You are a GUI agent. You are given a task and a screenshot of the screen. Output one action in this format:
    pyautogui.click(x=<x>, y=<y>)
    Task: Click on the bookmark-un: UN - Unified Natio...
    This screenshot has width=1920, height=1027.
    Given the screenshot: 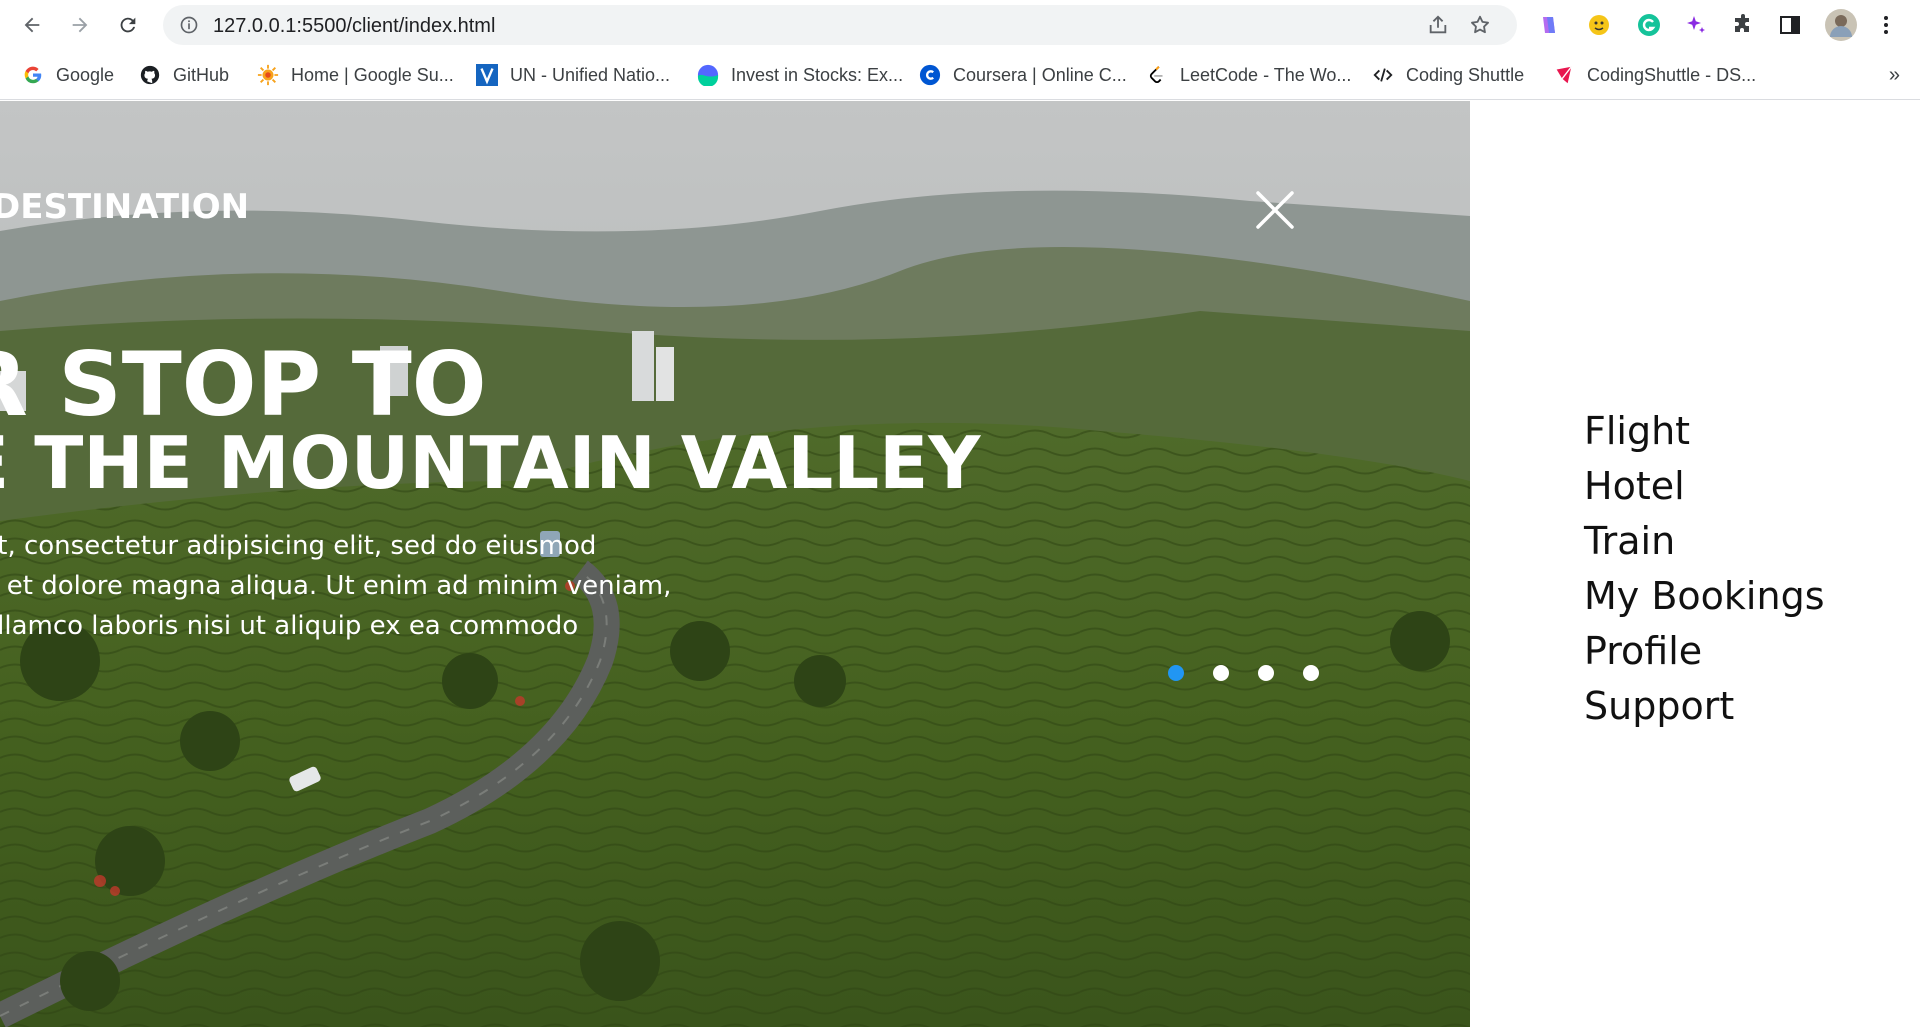 What is the action you would take?
    pyautogui.click(x=573, y=75)
    